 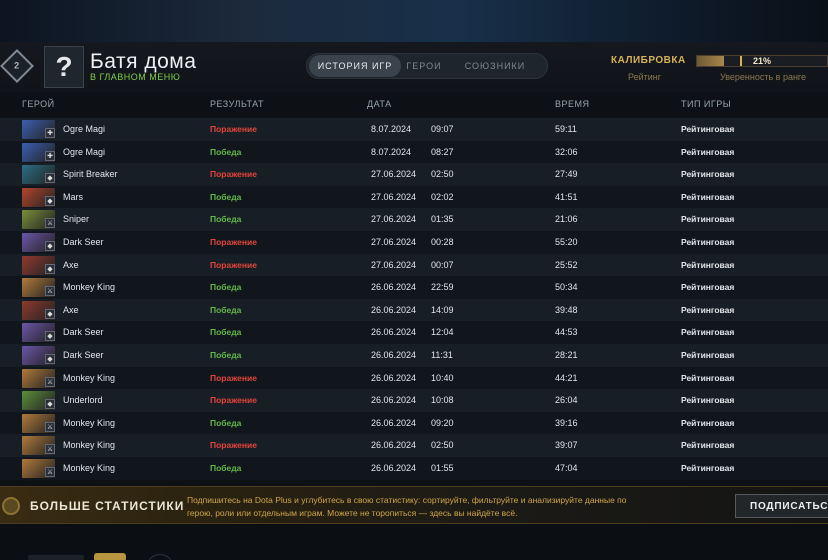 What do you see at coordinates (71, 264) in the screenshot?
I see `hero-name: Axe` at bounding box center [71, 264].